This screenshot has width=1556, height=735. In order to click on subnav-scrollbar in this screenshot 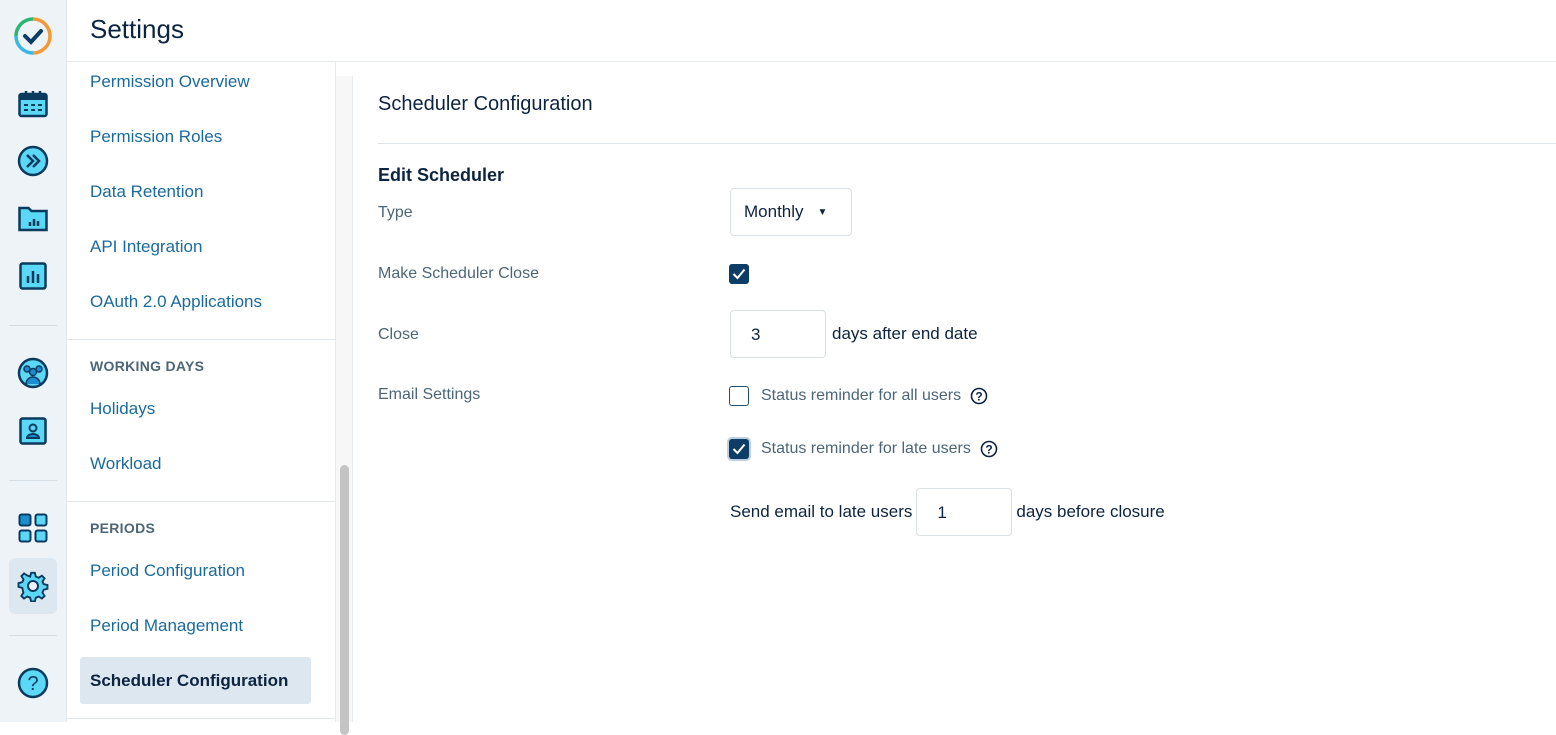, I will do `click(344, 405)`.